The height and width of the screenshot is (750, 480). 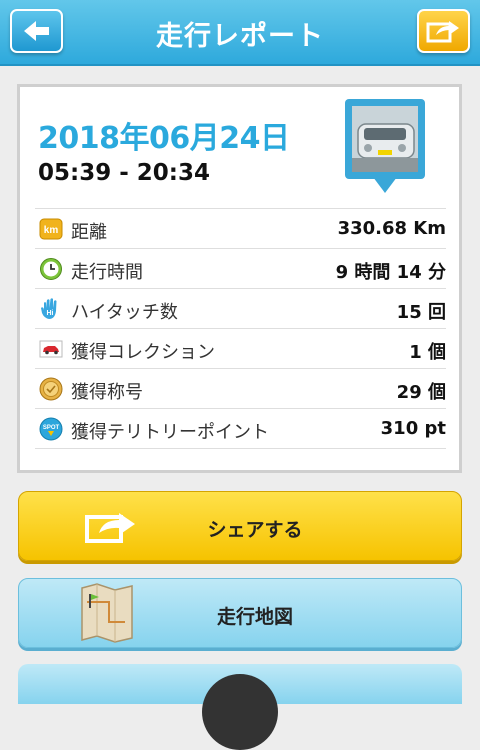 I want to click on stat-row-titles: 獲得称号 29 個, so click(x=240, y=388).